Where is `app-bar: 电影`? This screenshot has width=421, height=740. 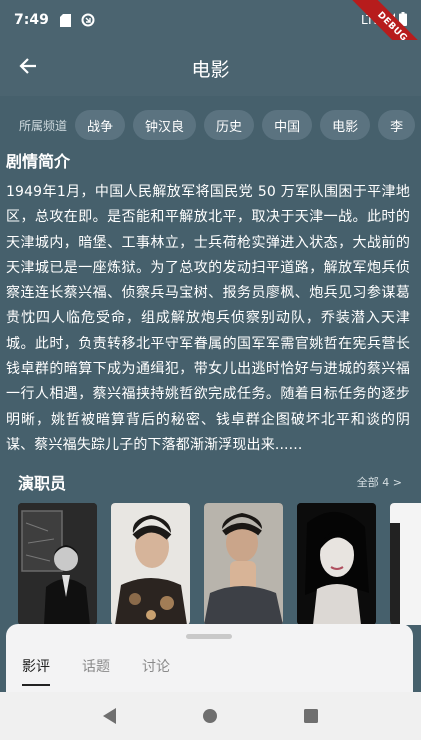 app-bar: 电影 is located at coordinates (210, 68).